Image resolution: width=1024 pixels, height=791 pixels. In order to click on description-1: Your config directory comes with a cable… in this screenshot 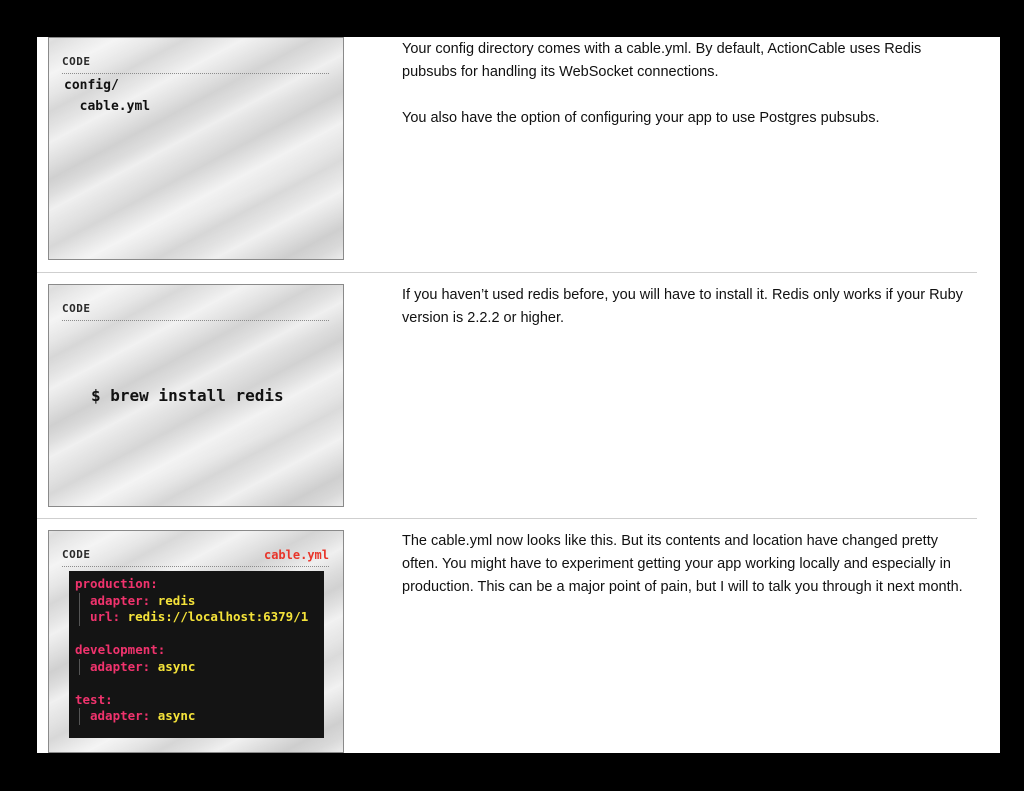, I will do `click(687, 84)`.